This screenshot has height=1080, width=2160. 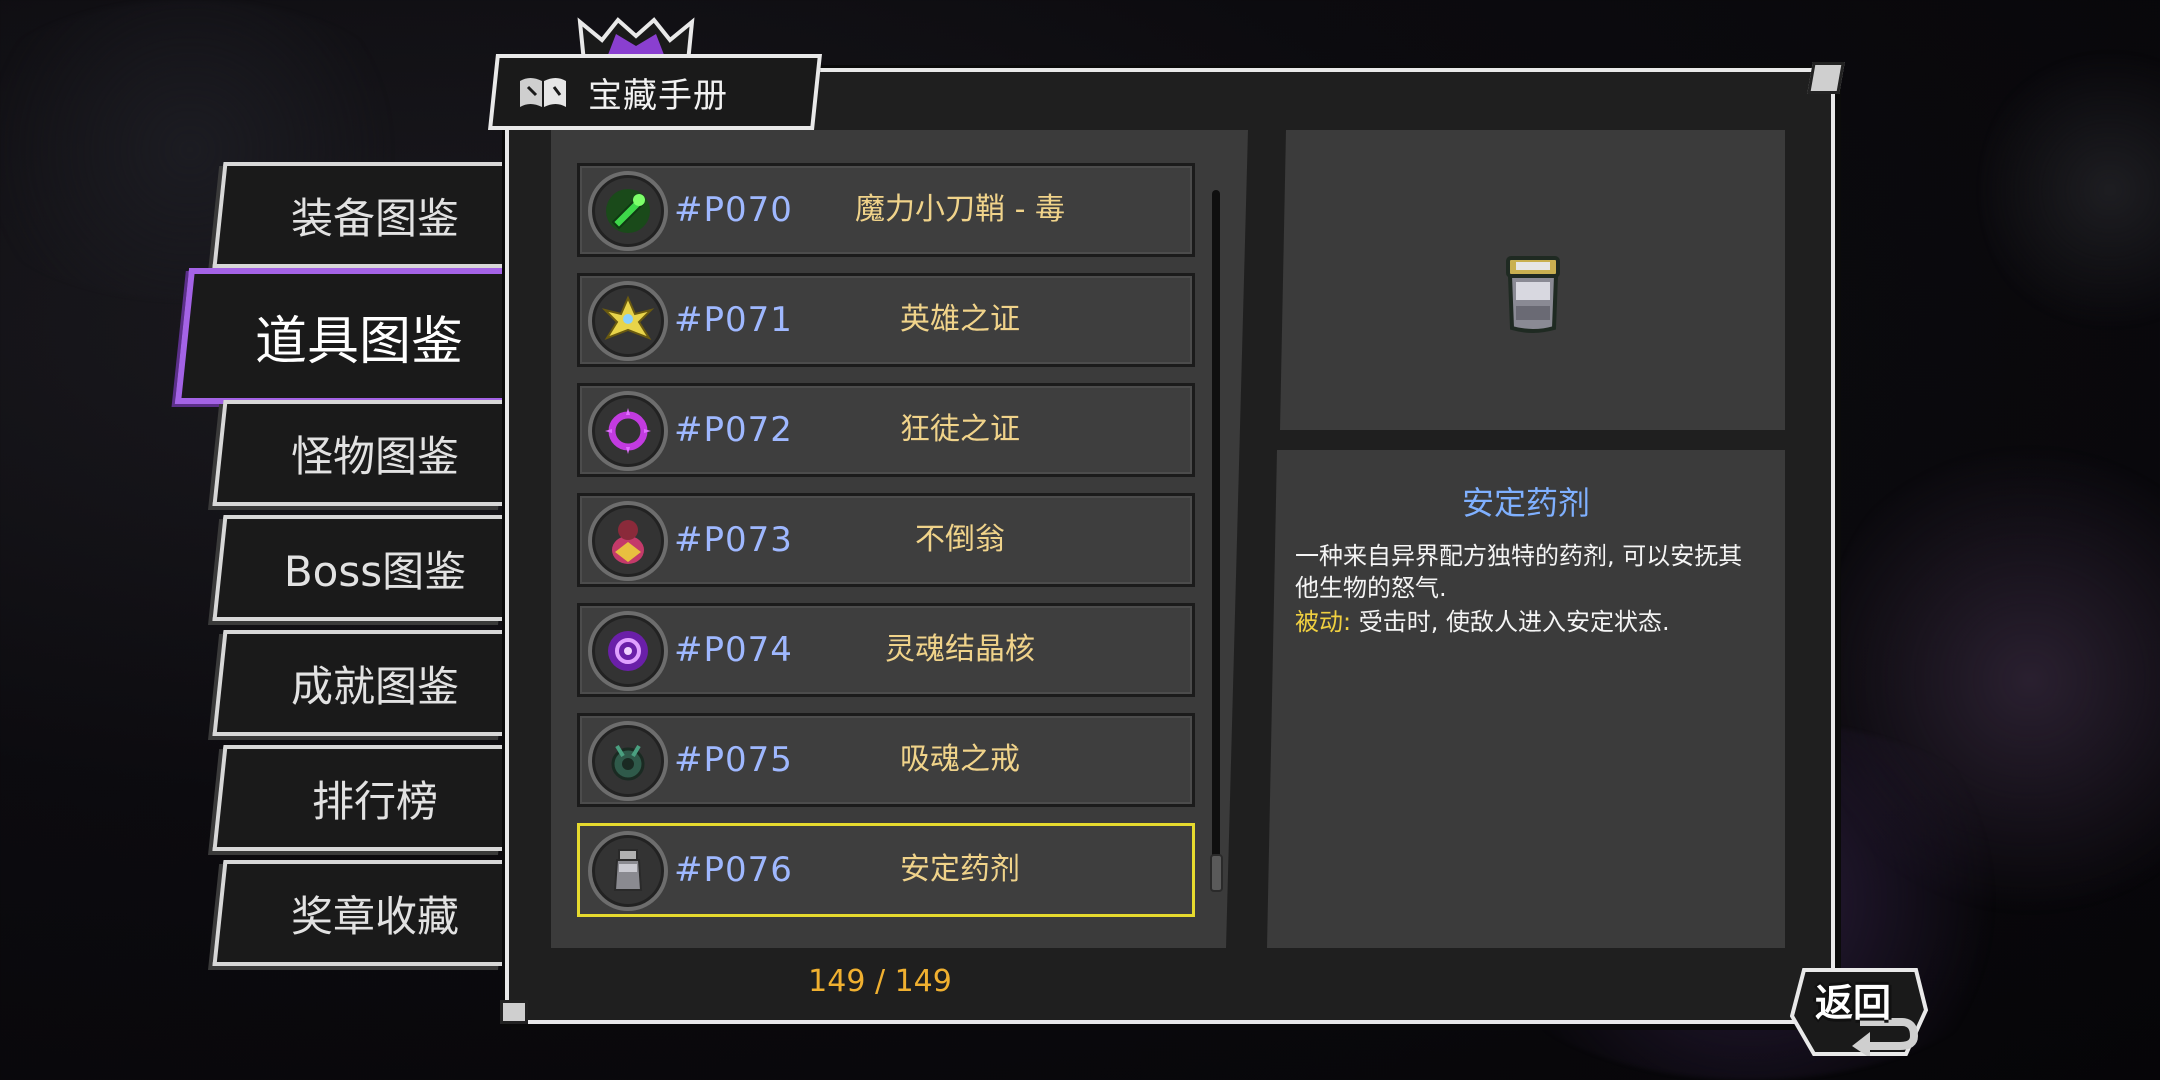 I want to click on menu-item-monsters: 怪物图鉴, so click(x=363, y=453).